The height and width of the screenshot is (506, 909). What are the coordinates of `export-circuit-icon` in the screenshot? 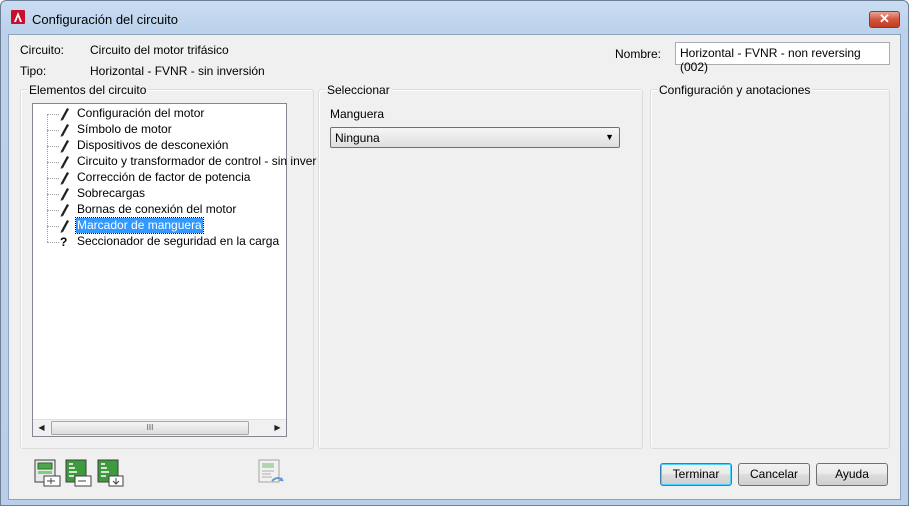 It's located at (110, 473).